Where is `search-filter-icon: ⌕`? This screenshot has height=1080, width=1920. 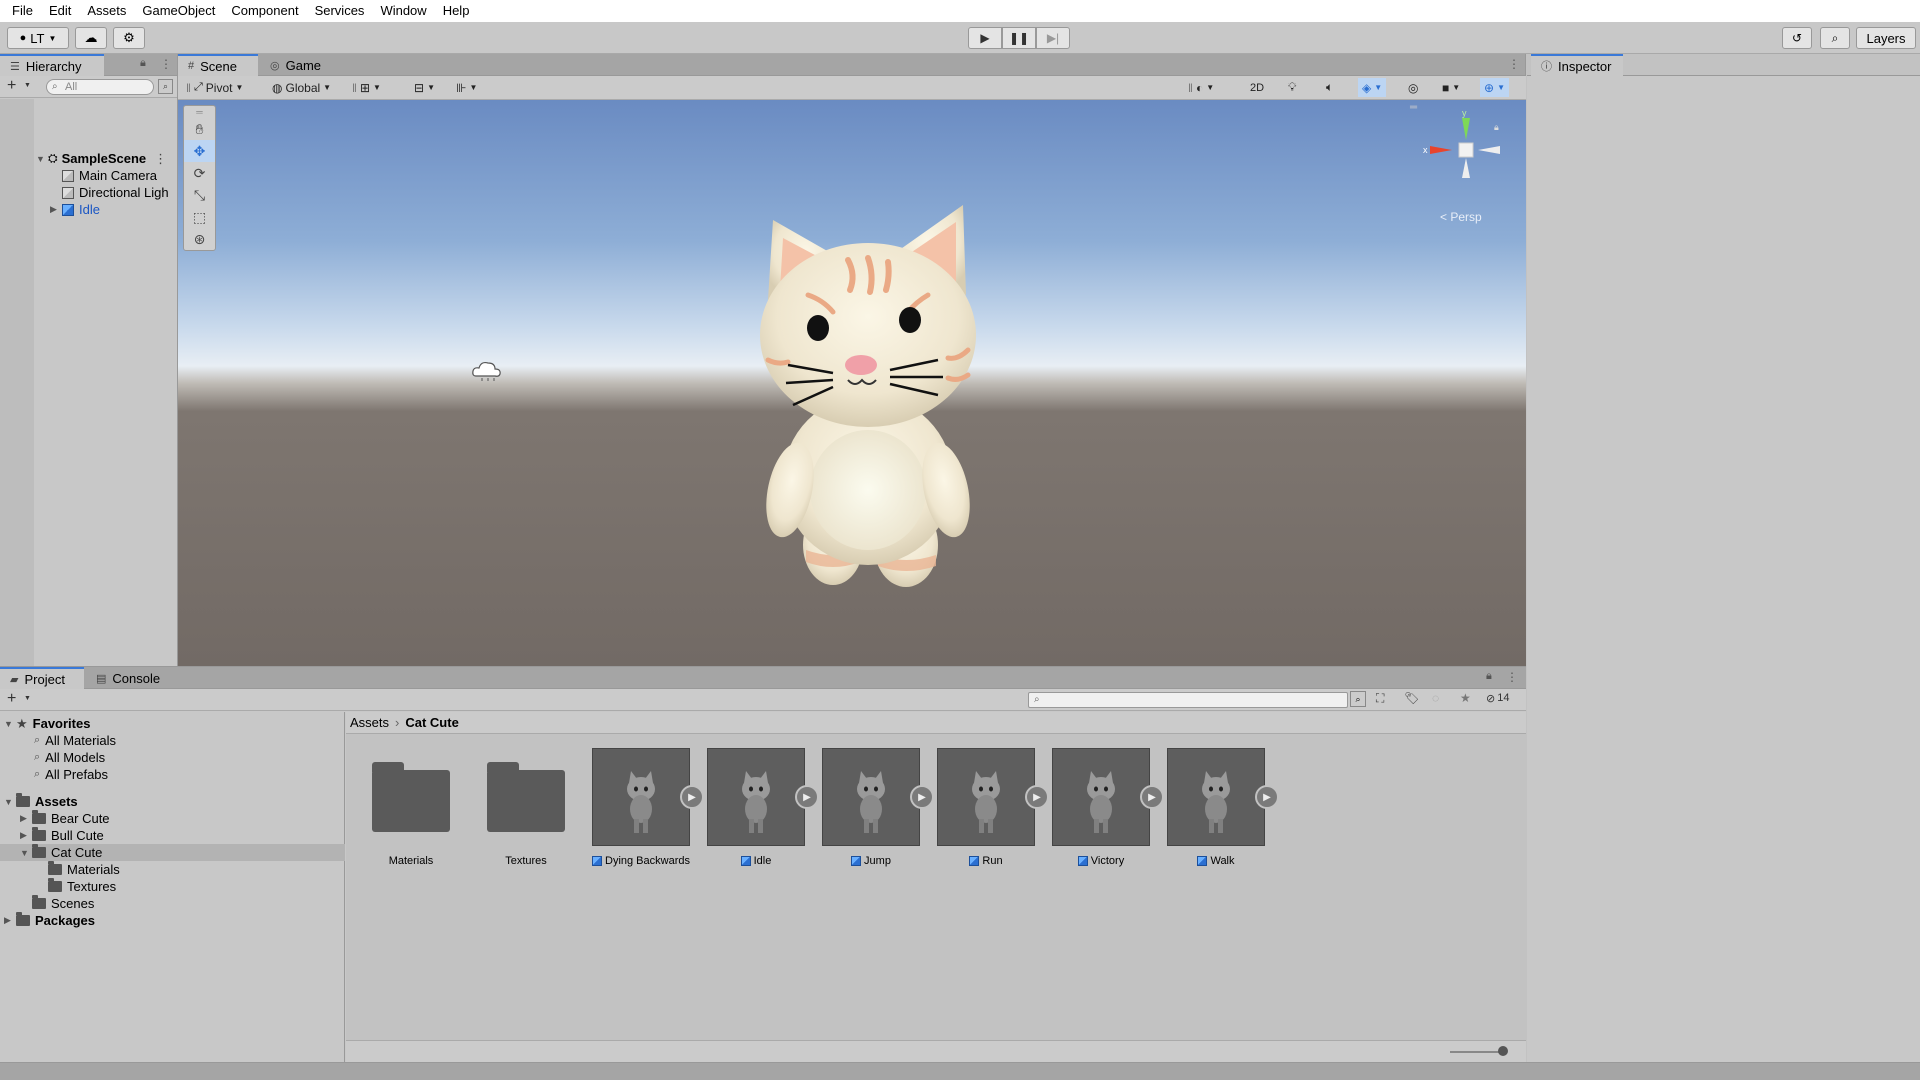
search-filter-icon: ⌕ is located at coordinates (1358, 699).